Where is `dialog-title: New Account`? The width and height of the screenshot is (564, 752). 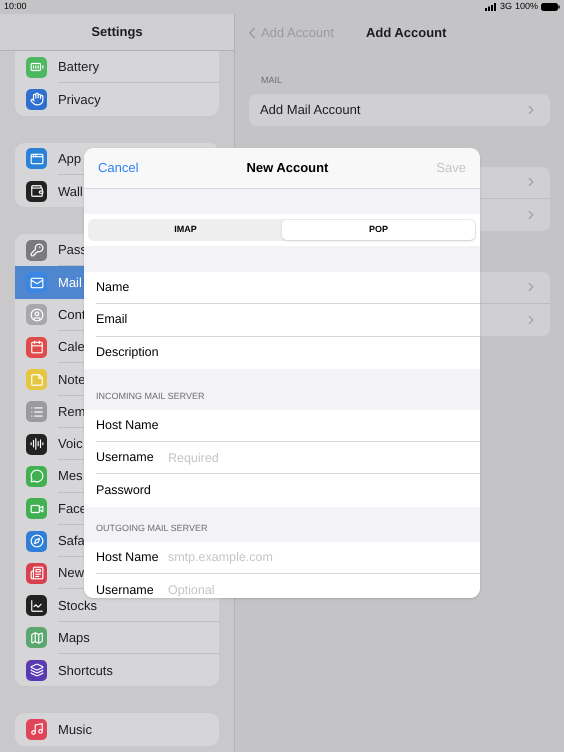
dialog-title: New Account is located at coordinates (287, 168).